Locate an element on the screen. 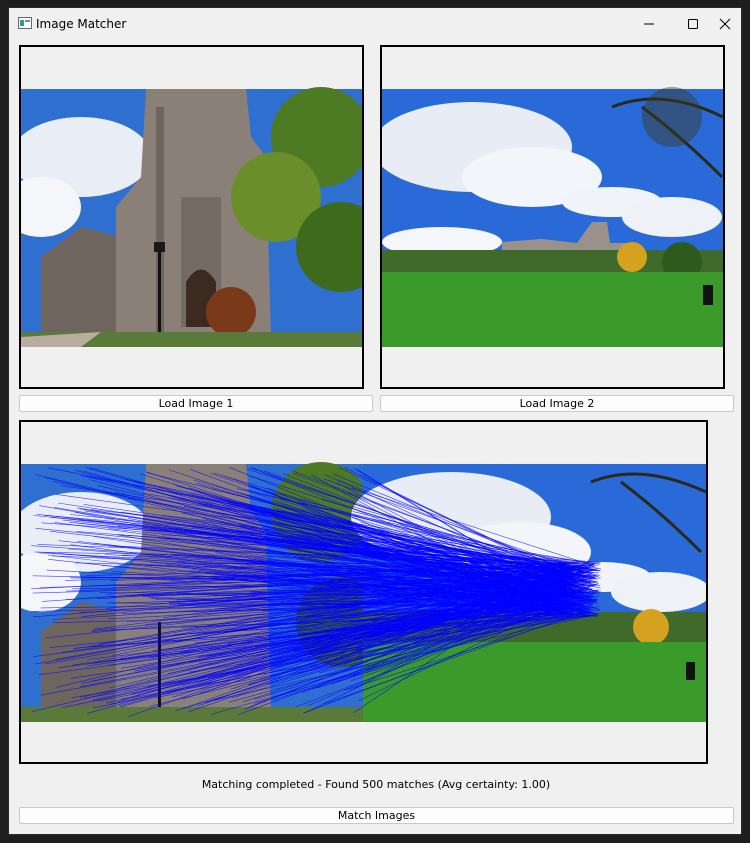  load-image-2-button: Load Image 2 is located at coordinates (557, 403).